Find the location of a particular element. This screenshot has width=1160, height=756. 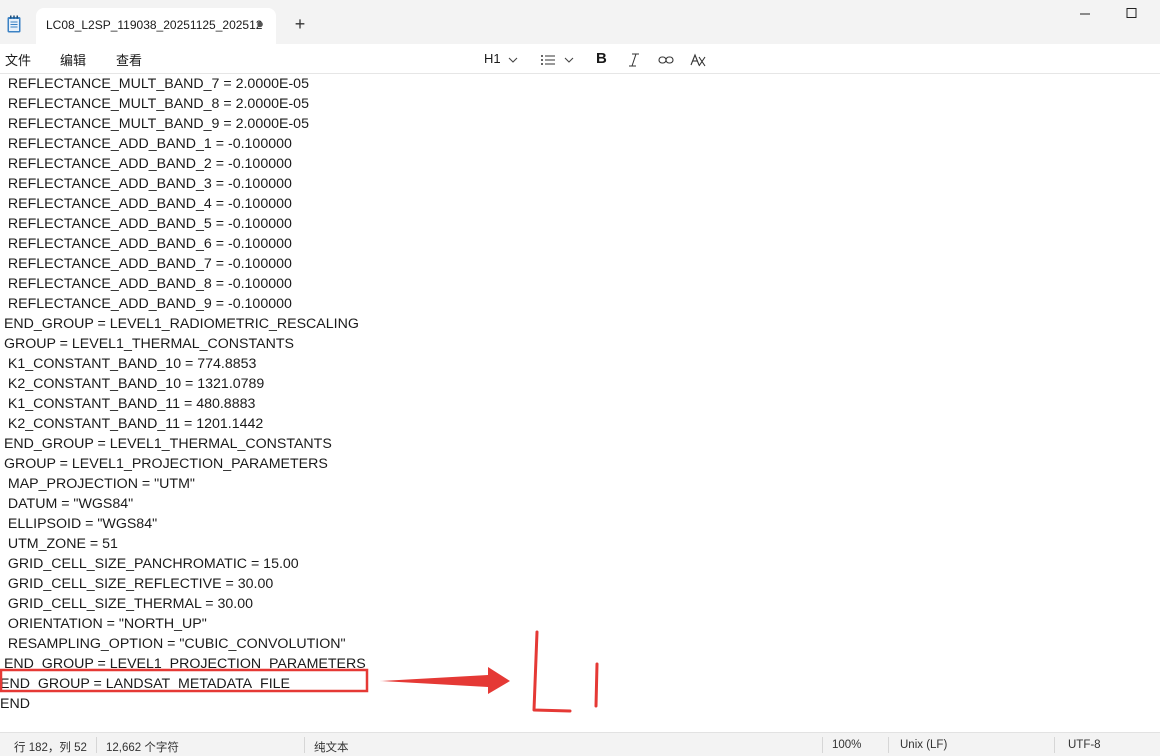

text-line: ELLIPSOID = "WGS84" is located at coordinates (79, 524).